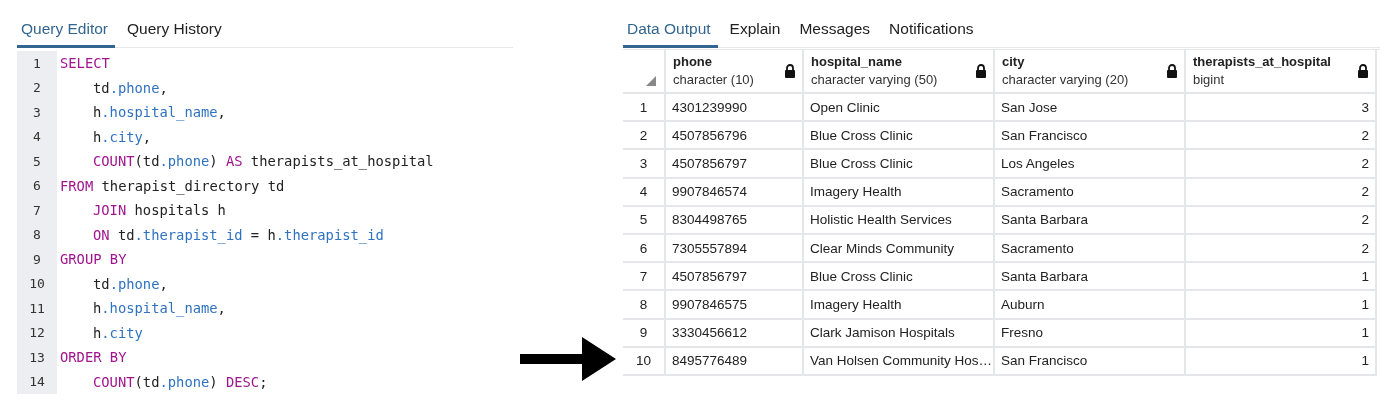 The height and width of the screenshot is (411, 1400). Describe the element at coordinates (159, 210) in the screenshot. I see `code-line: JOIN hospitals h` at that location.